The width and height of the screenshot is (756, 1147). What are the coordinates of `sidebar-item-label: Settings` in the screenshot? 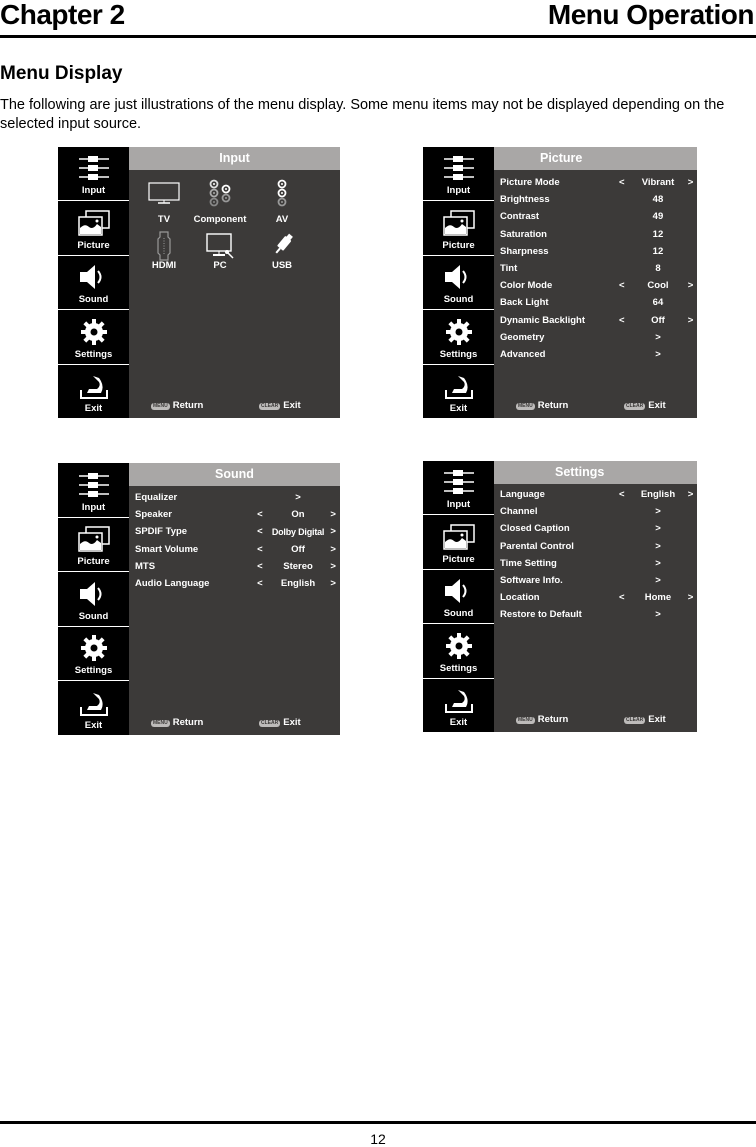 It's located at (458, 354).